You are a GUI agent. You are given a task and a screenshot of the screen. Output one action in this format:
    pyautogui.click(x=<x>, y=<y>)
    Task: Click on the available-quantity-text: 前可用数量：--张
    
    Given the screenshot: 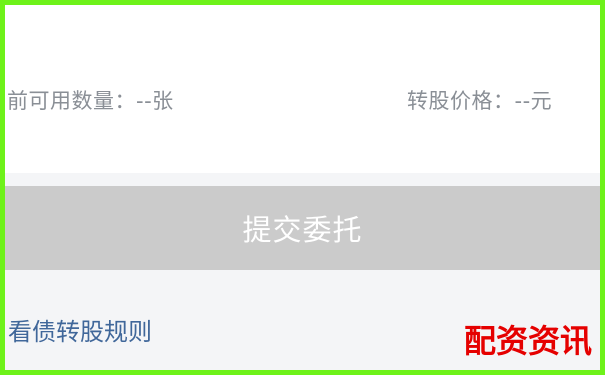 What is the action you would take?
    pyautogui.click(x=90, y=101)
    